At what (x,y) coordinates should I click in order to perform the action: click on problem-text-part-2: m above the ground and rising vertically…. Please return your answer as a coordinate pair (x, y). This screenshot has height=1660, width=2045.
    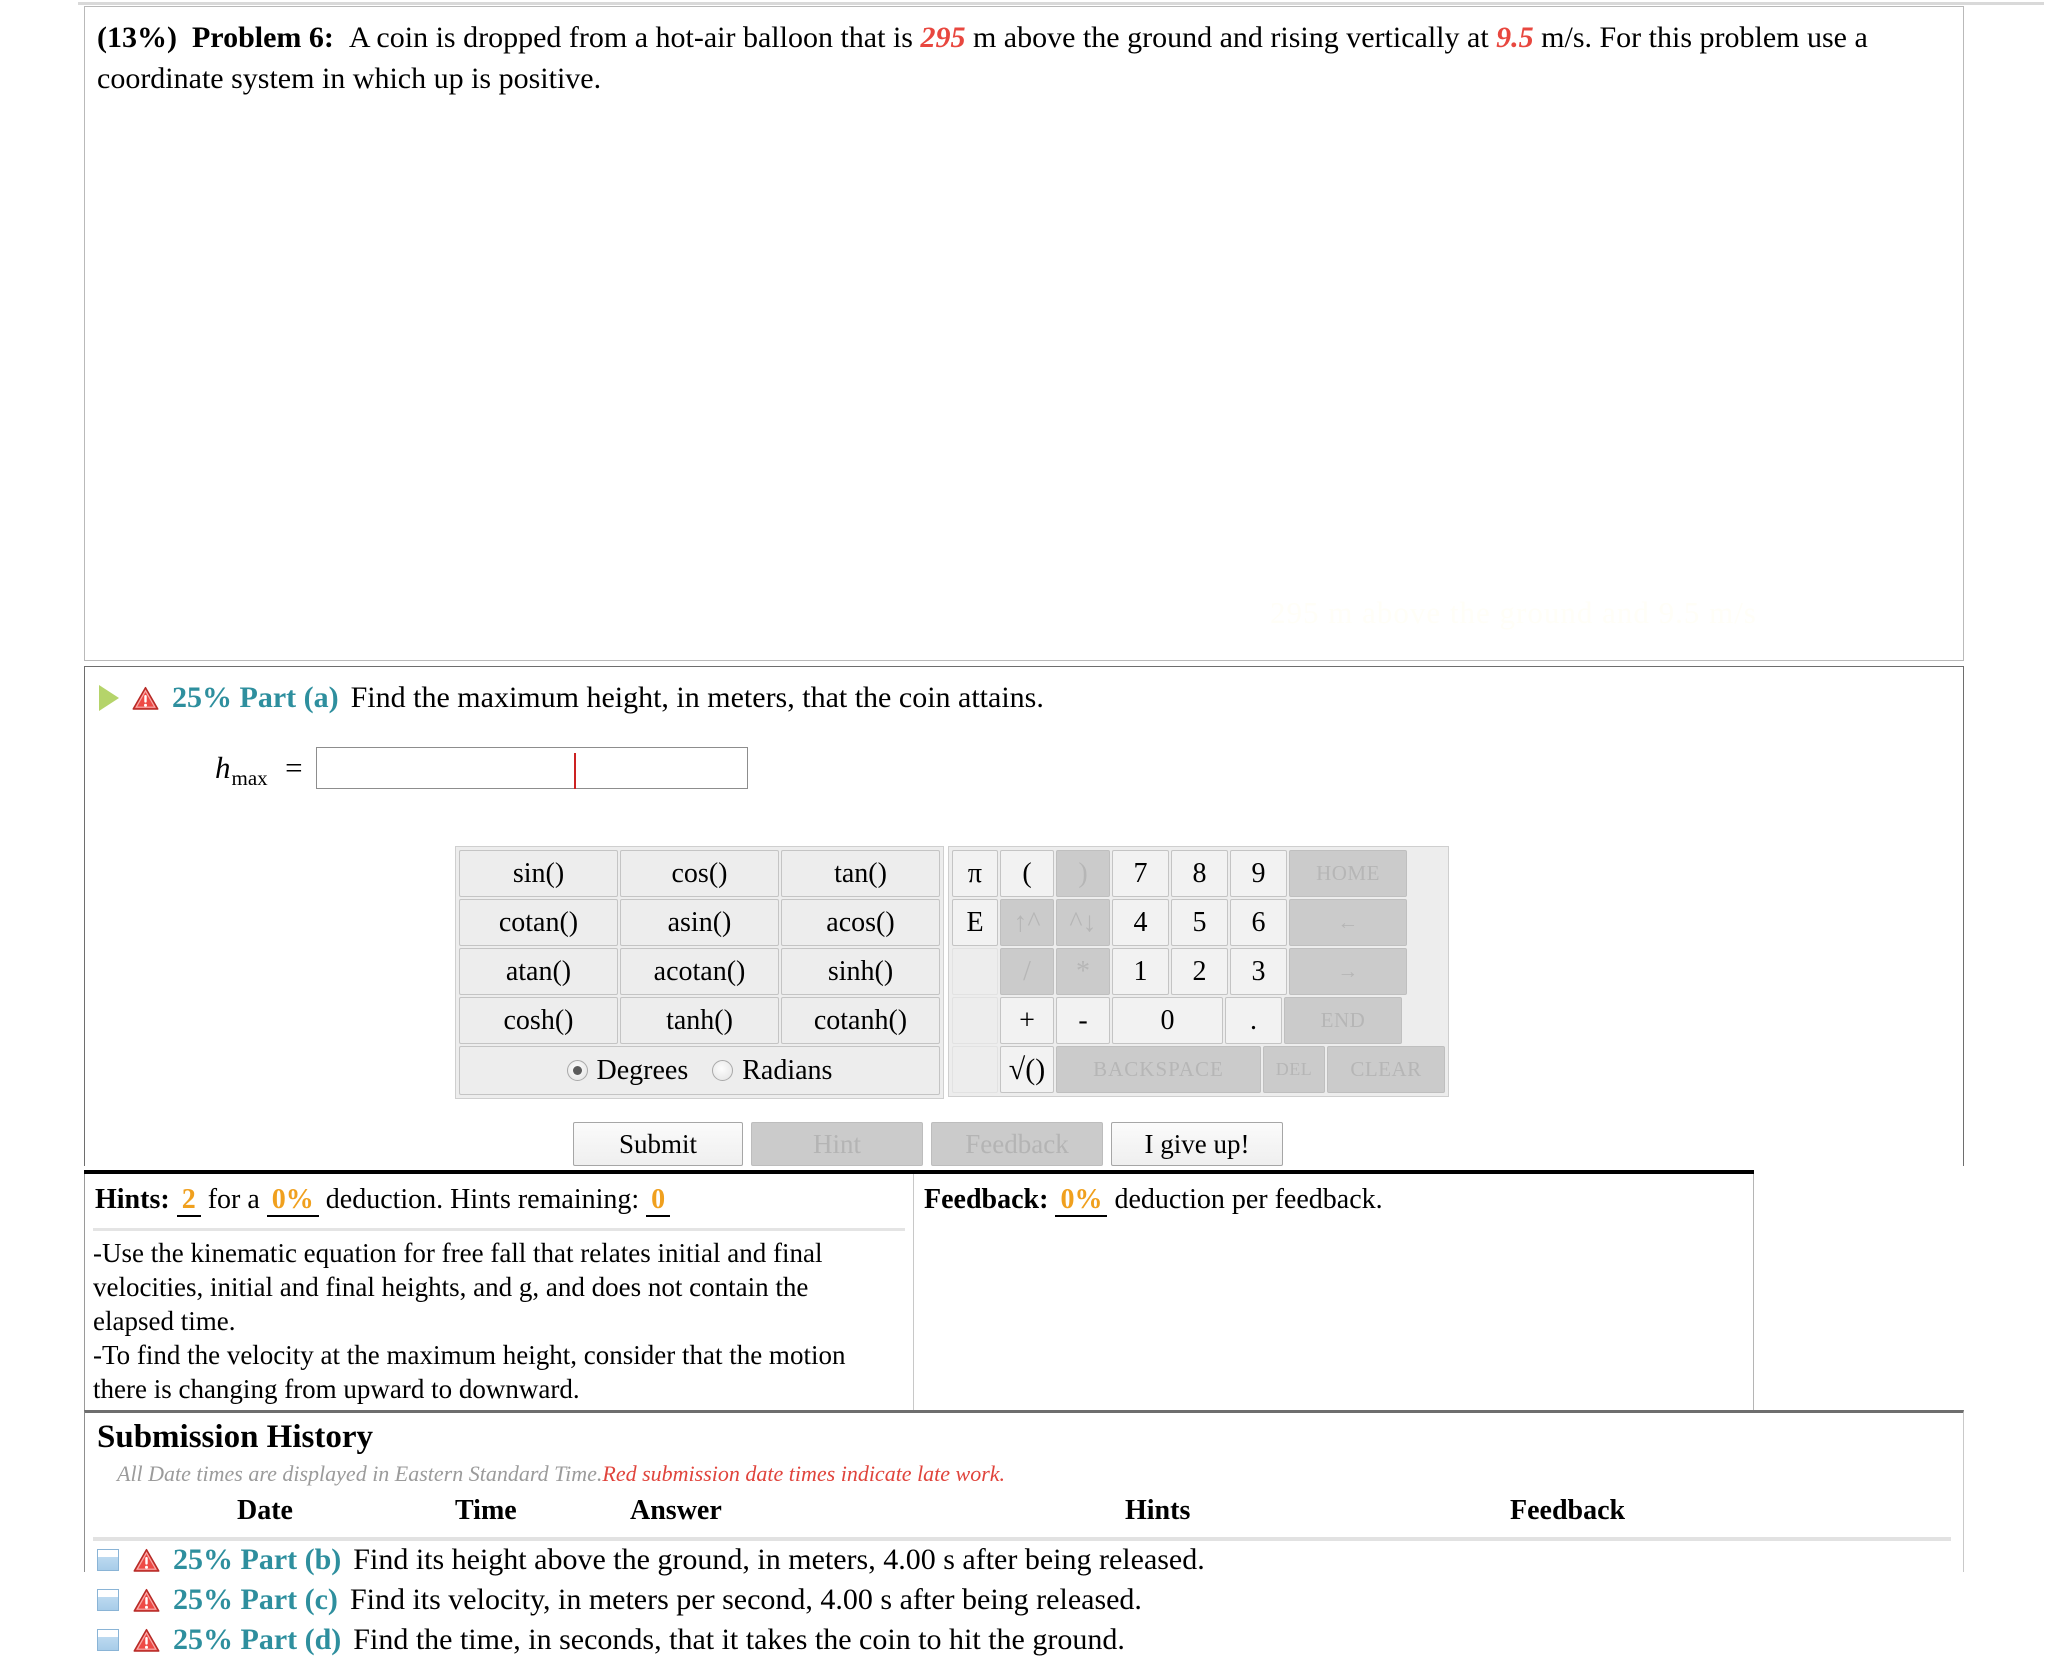
    Looking at the image, I should click on (1230, 37).